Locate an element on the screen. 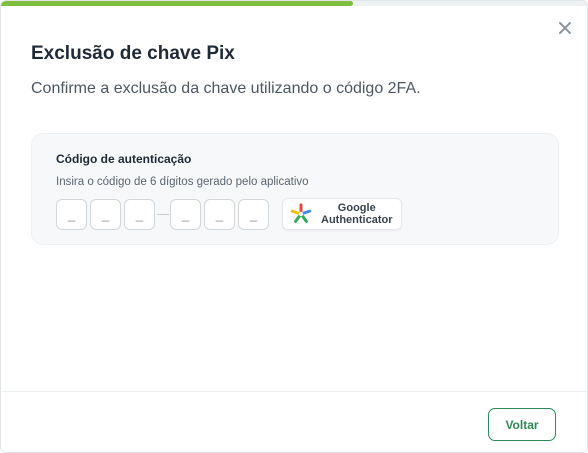  progress-bar-fill is located at coordinates (177, 3).